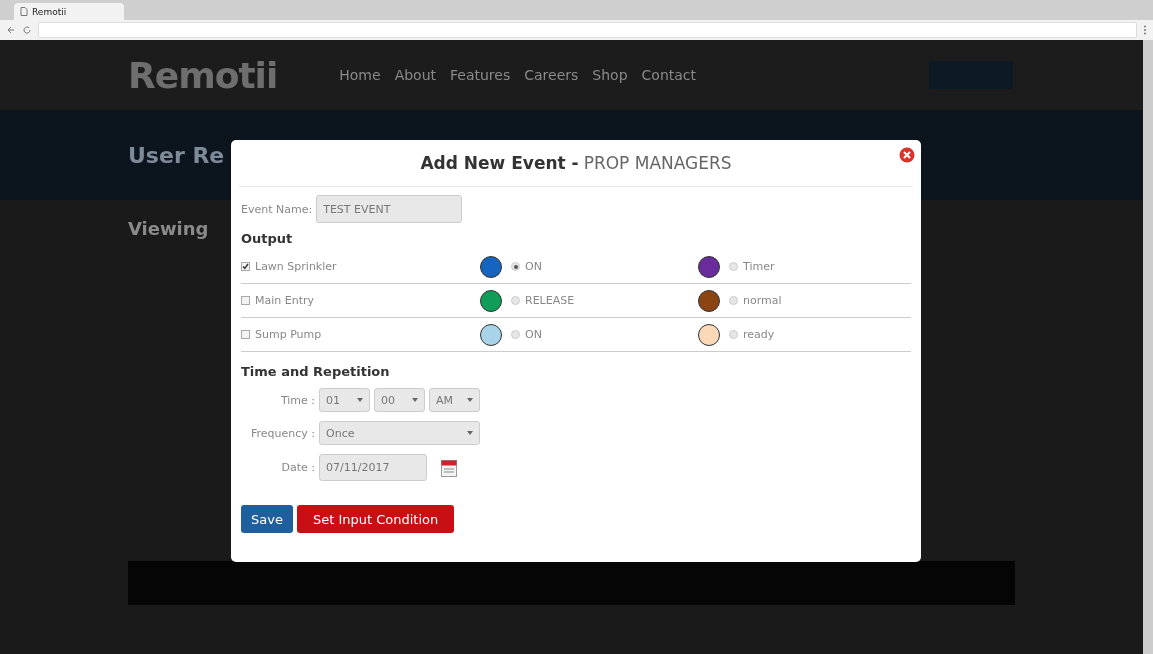  What do you see at coordinates (576, 163) in the screenshot?
I see `modal-title: Add New Event - PROP MANAGERS` at bounding box center [576, 163].